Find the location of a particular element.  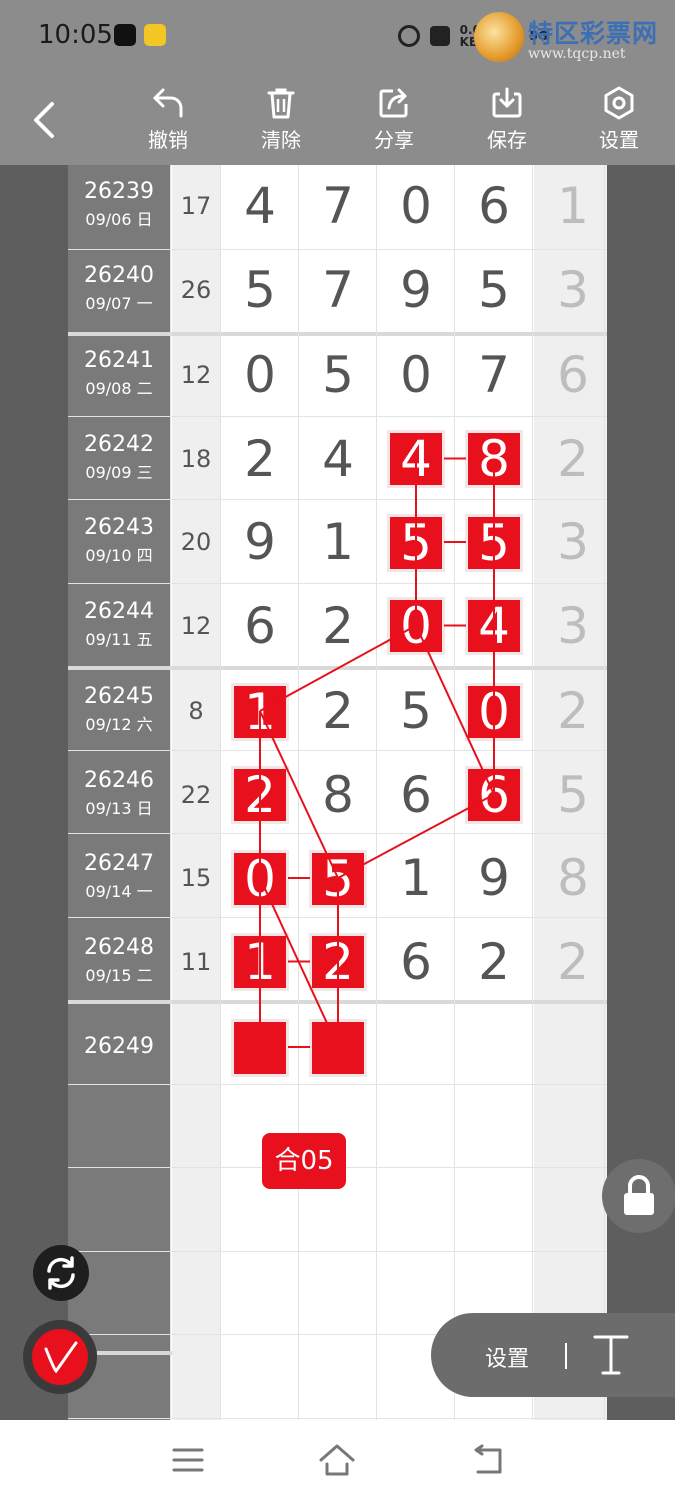

floating-settings: 设置 is located at coordinates (553, 1355).